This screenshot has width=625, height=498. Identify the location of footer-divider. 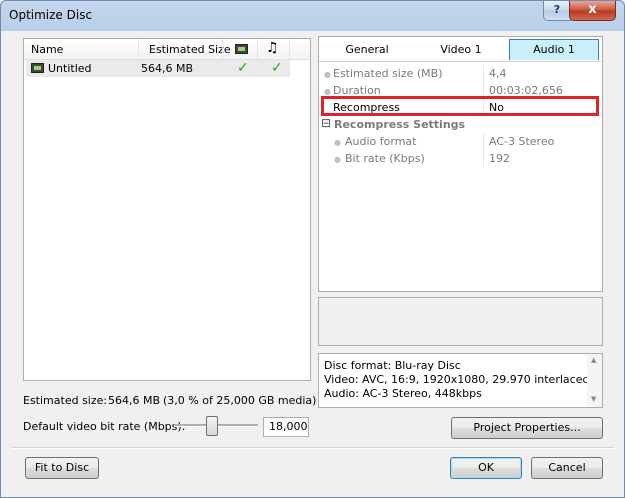
(312, 448).